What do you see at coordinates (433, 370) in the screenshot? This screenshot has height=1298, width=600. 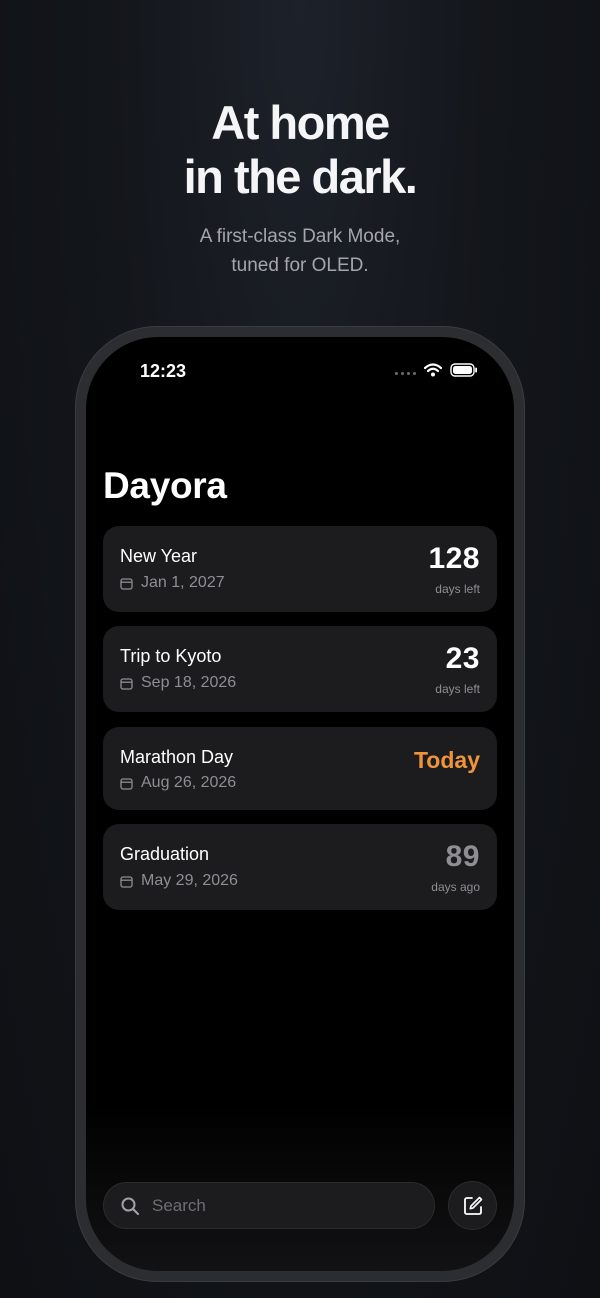 I see `wifi-icon` at bounding box center [433, 370].